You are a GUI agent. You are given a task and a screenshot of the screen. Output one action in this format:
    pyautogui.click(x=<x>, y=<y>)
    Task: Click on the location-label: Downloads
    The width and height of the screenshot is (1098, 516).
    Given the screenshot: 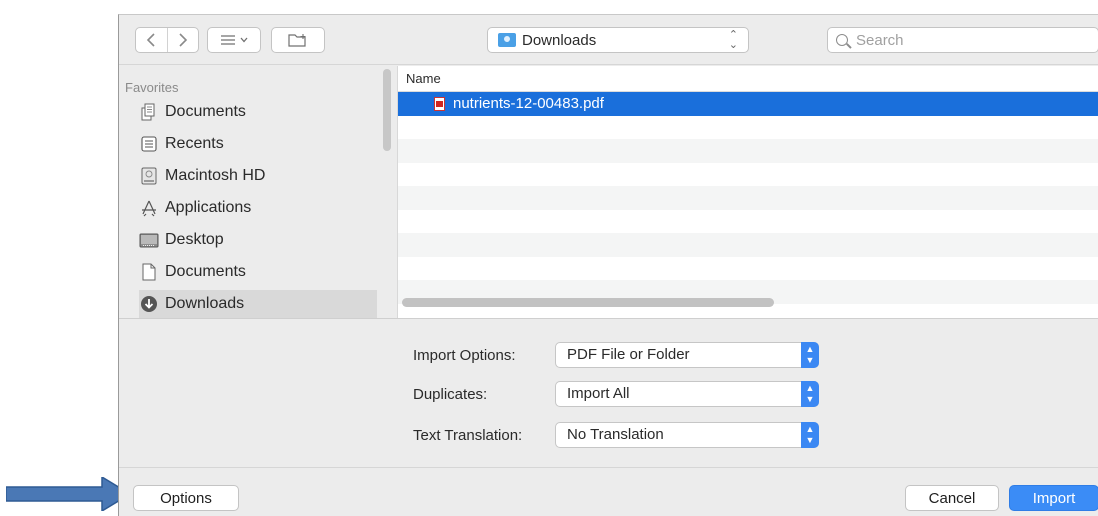 What is the action you would take?
    pyautogui.click(x=559, y=40)
    